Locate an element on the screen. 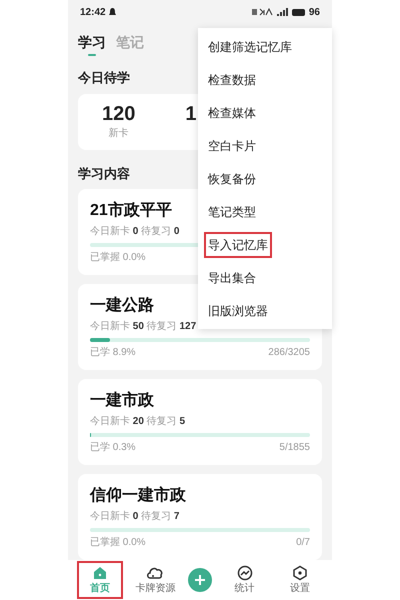  menu-item-label: 旧版浏览器 is located at coordinates (238, 311).